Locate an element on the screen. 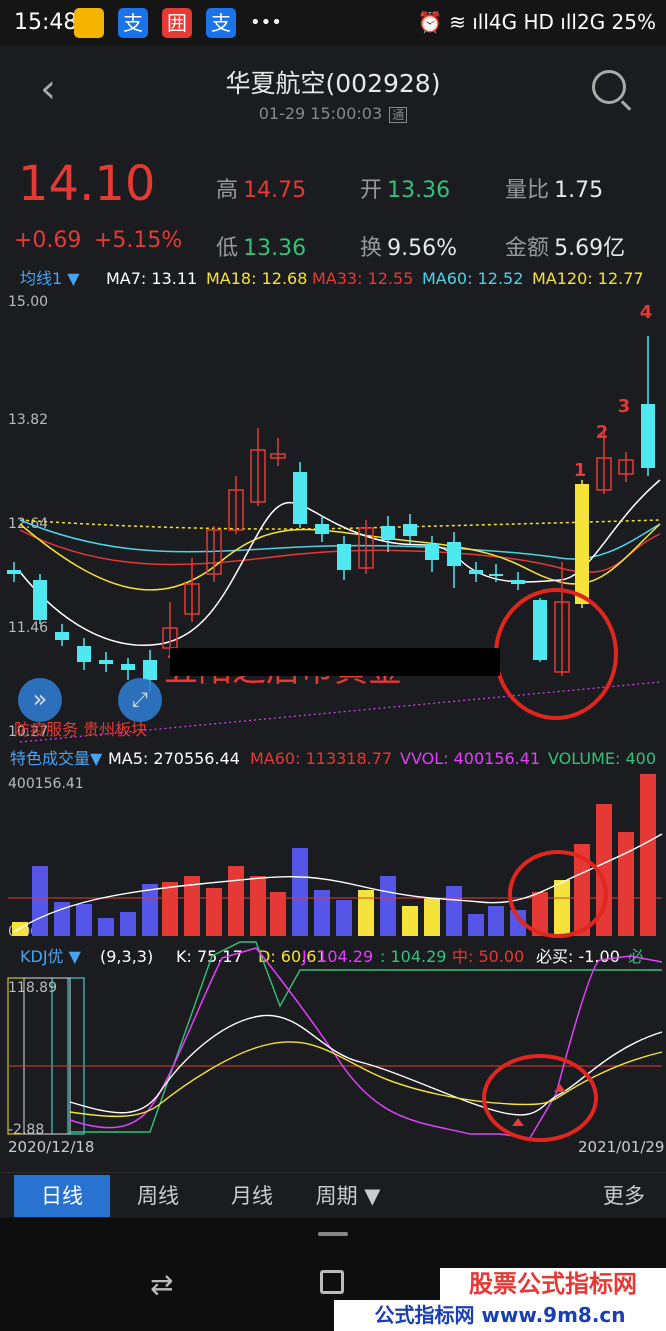 This screenshot has width=666, height=1331. legend-item: VOLUME: 400 is located at coordinates (602, 758).